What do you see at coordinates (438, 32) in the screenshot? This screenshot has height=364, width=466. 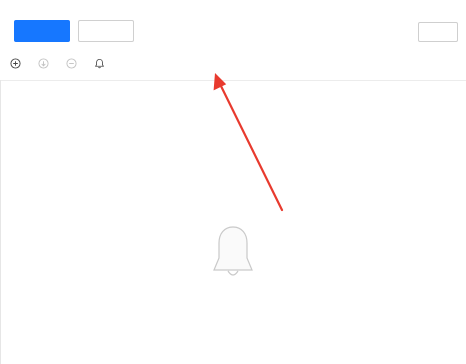 I see `search-button` at bounding box center [438, 32].